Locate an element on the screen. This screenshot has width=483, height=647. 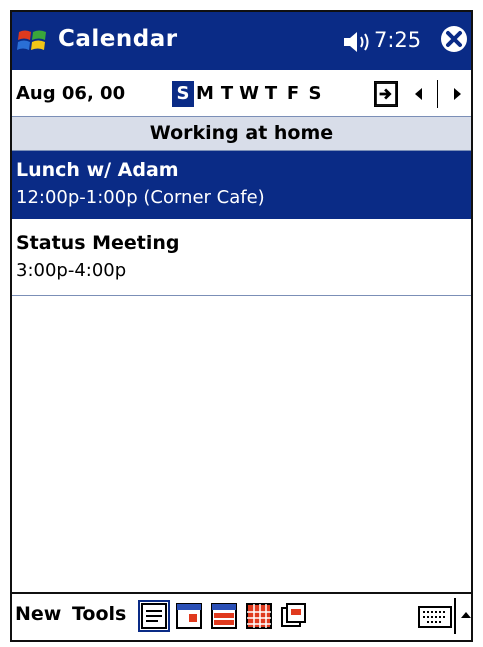
goto-today-icon is located at coordinates (386, 94).